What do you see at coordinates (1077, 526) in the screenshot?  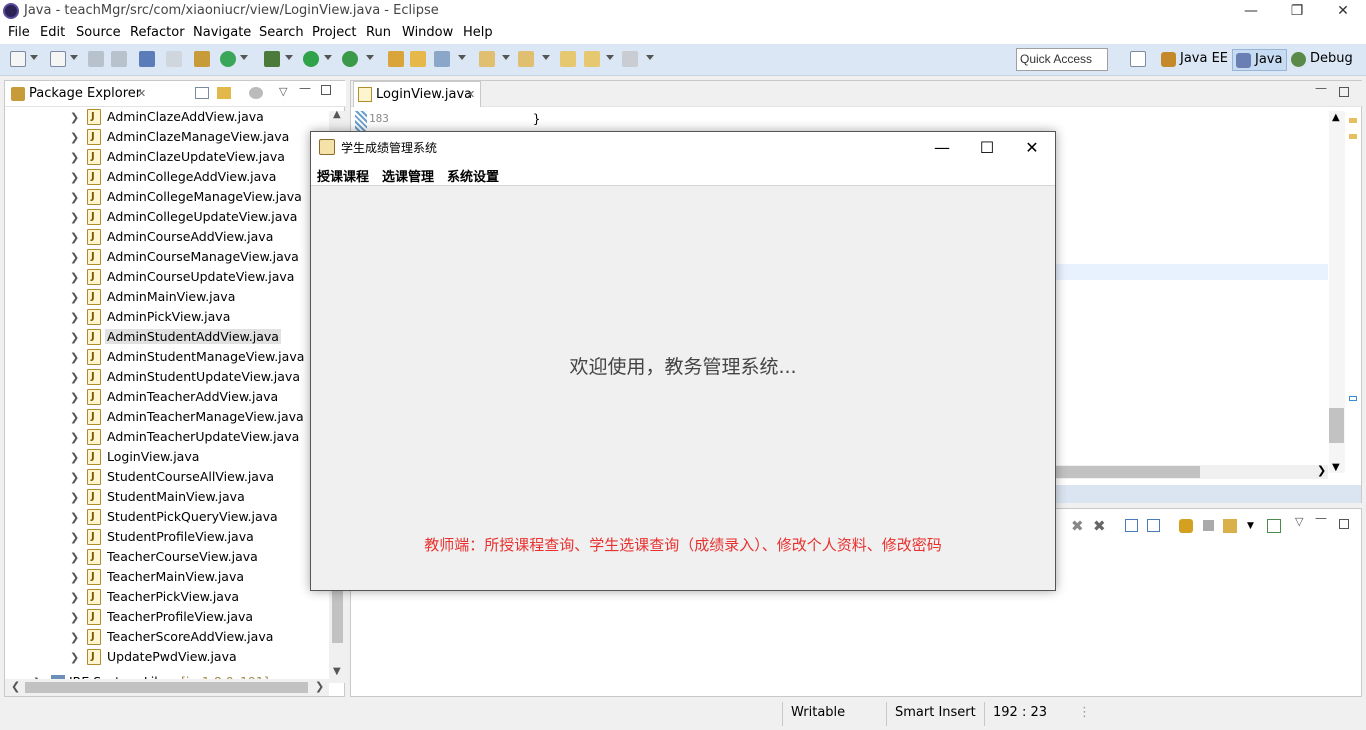 I see `remove-launch-icon: ✖` at bounding box center [1077, 526].